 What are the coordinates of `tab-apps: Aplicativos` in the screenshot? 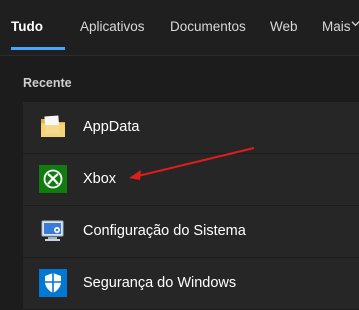 It's located at (112, 26).